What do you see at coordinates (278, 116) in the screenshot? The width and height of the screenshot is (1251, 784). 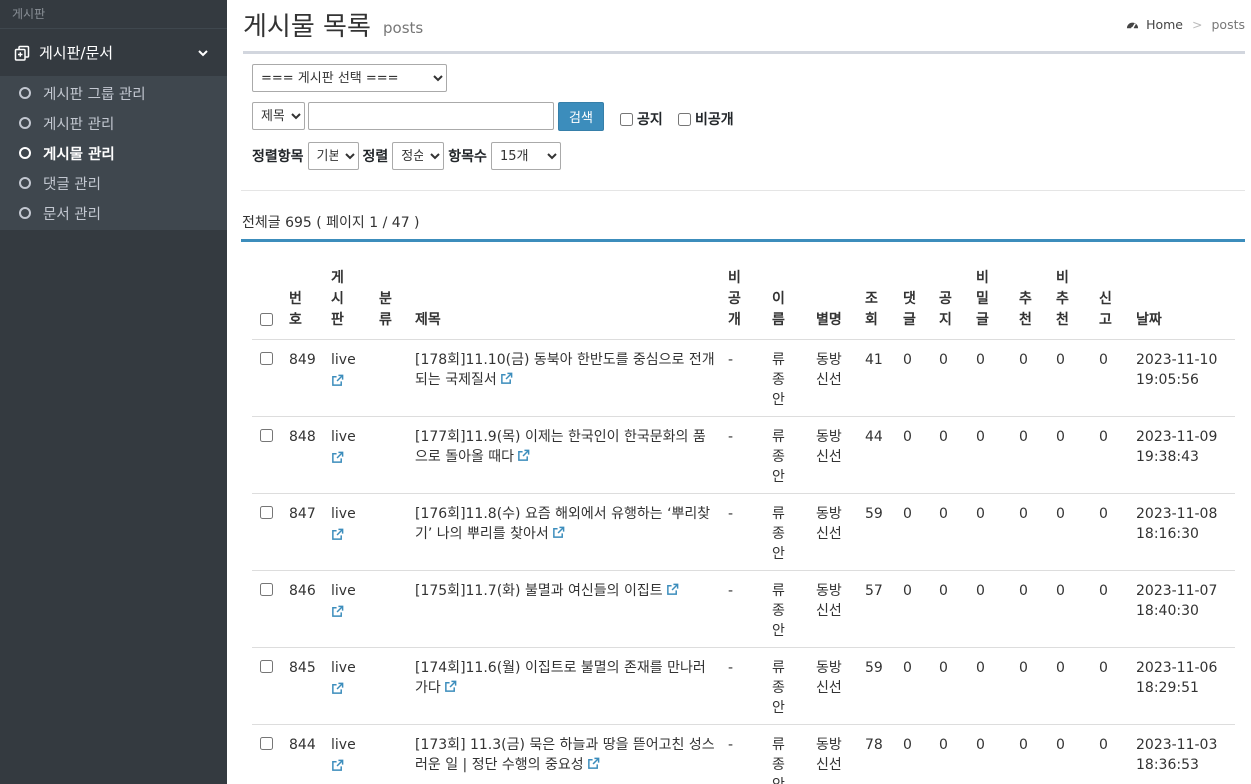 I see `search-field-select: 제목` at bounding box center [278, 116].